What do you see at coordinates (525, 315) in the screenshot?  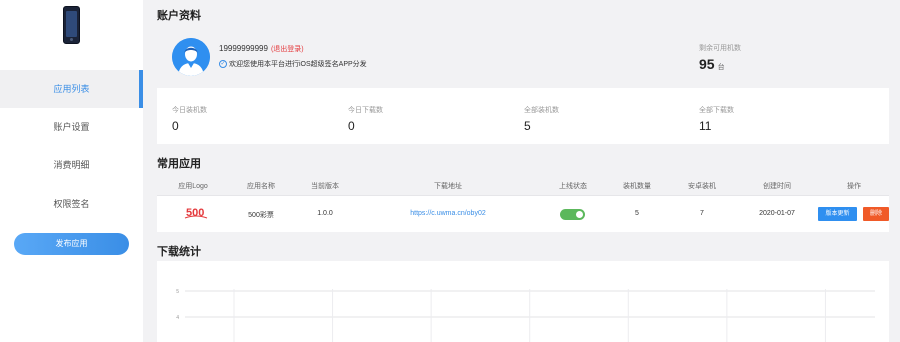 I see `download-chart: 54` at bounding box center [525, 315].